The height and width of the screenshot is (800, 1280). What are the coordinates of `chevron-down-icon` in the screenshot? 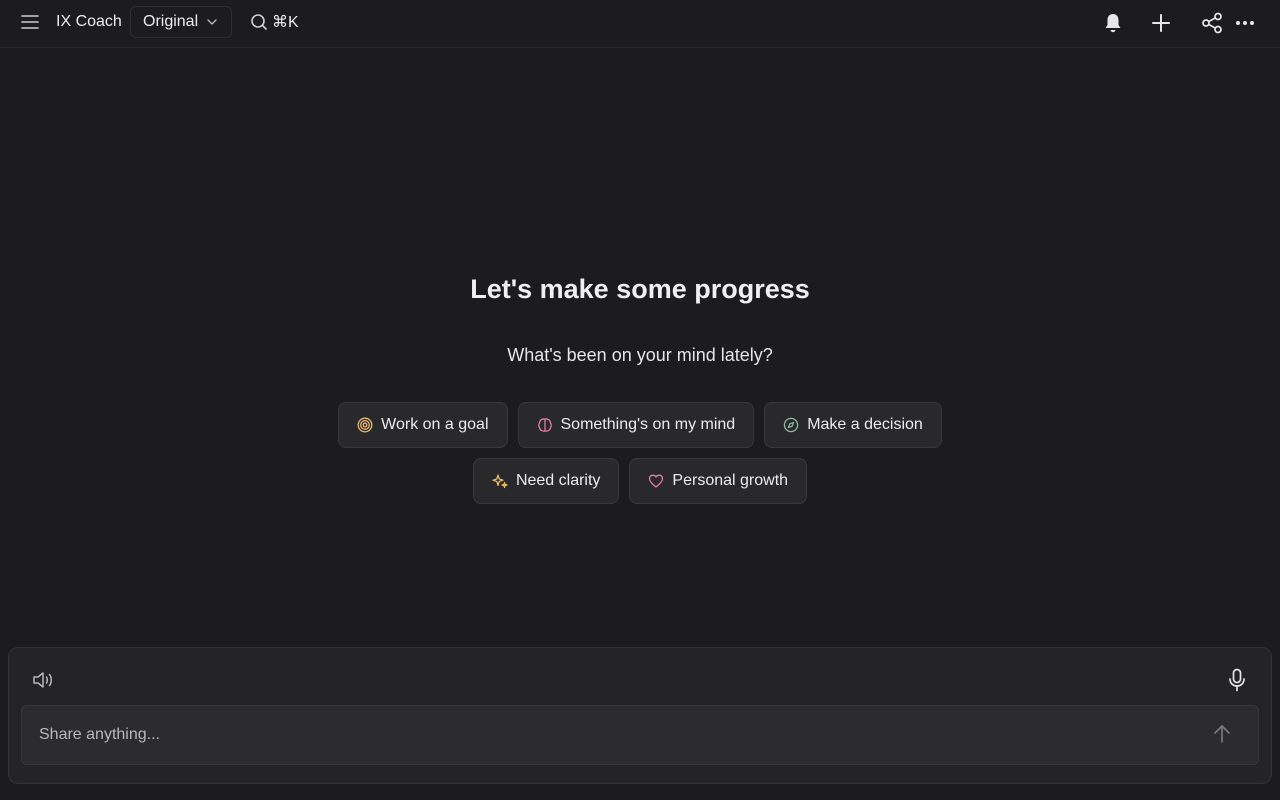 It's located at (212, 22).